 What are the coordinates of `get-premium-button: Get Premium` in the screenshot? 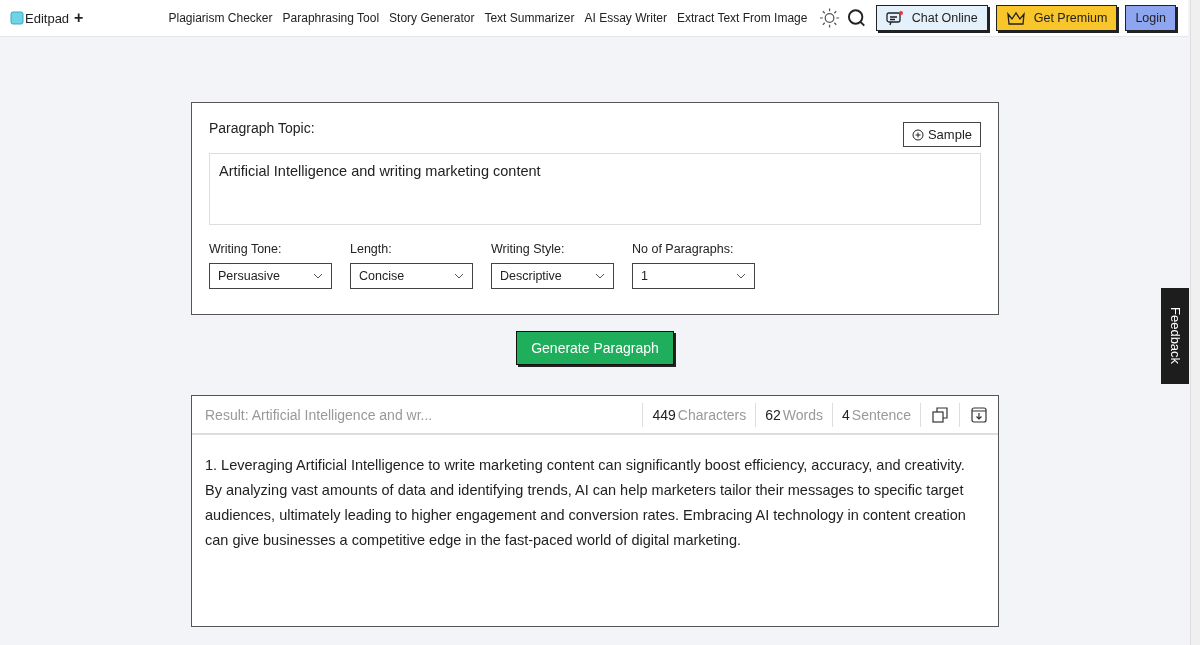 It's located at (1056, 18).